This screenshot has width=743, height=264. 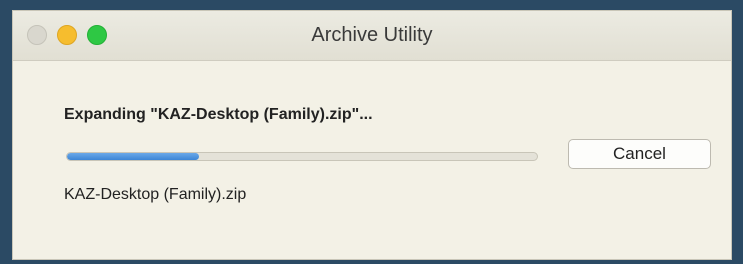 I want to click on archive-filename: KAZ-Desktop (Family).zip, so click(x=155, y=194).